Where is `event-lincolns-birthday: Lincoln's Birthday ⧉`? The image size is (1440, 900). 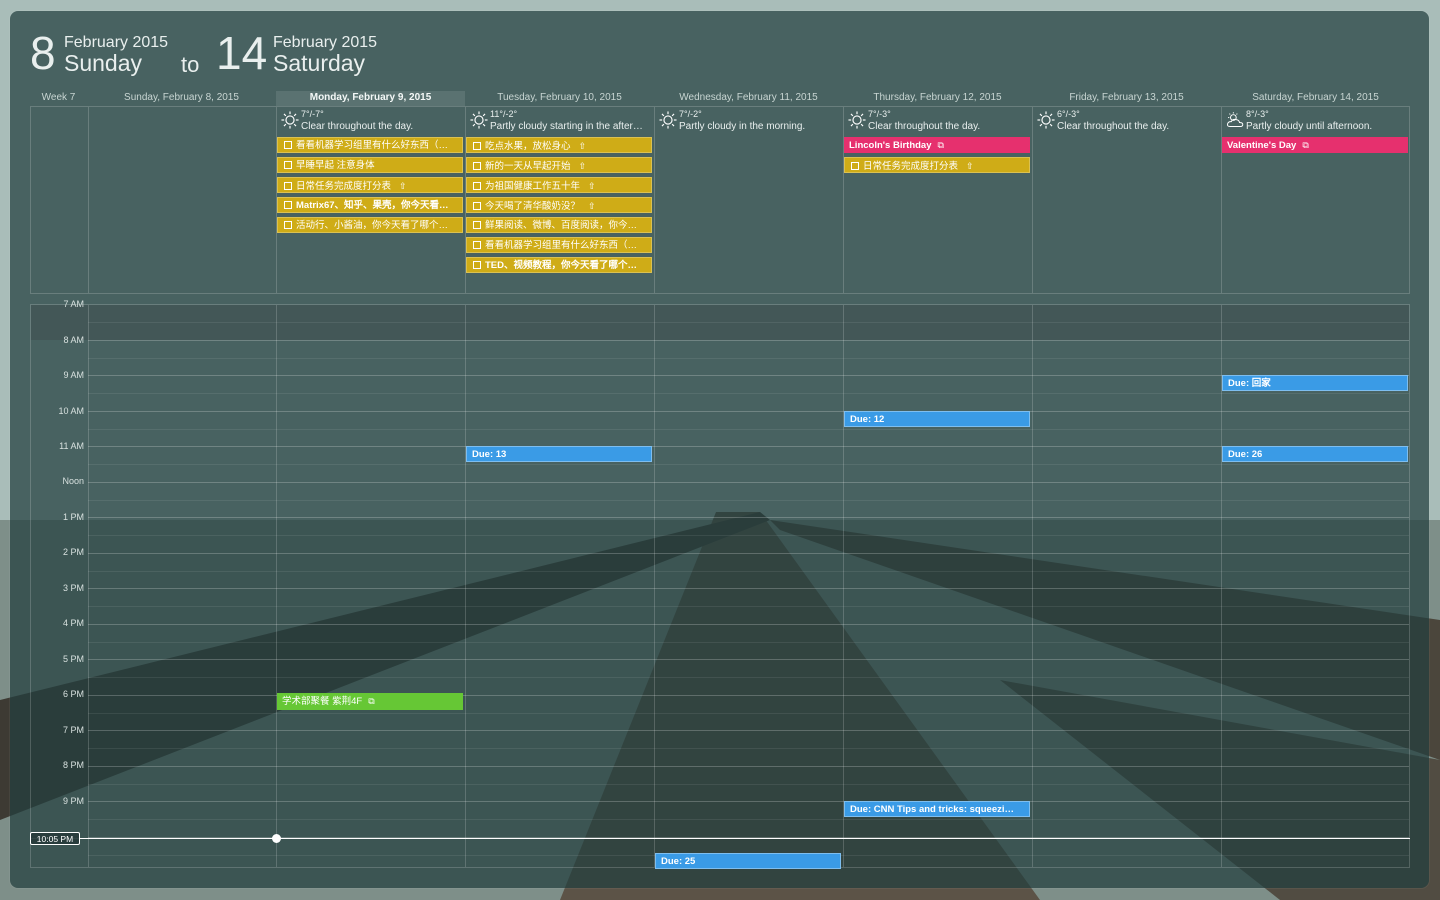 event-lincolns-birthday: Lincoln's Birthday ⧉ is located at coordinates (937, 145).